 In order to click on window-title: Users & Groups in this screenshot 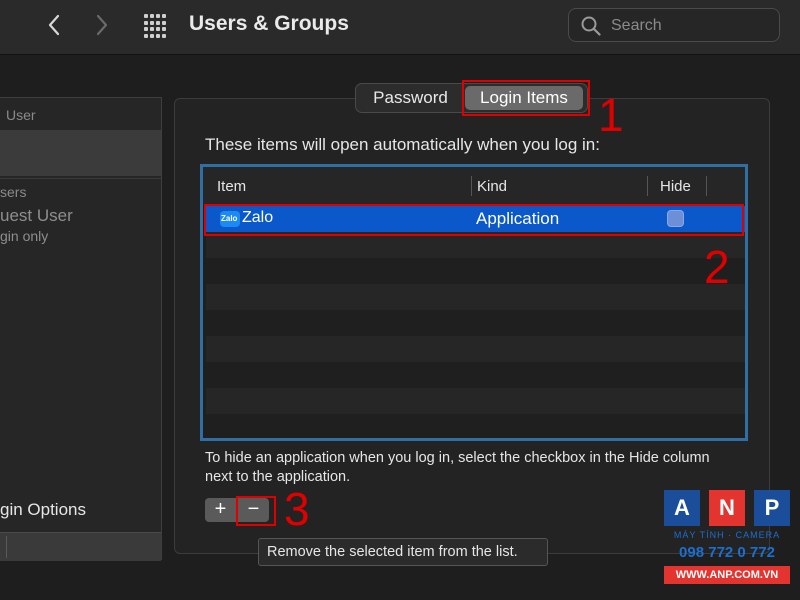, I will do `click(269, 23)`.